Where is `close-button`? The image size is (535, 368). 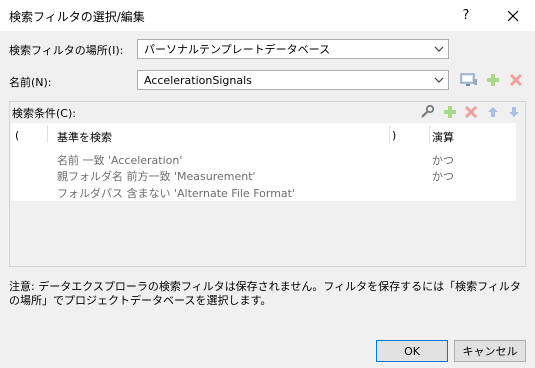 close-button is located at coordinates (513, 15).